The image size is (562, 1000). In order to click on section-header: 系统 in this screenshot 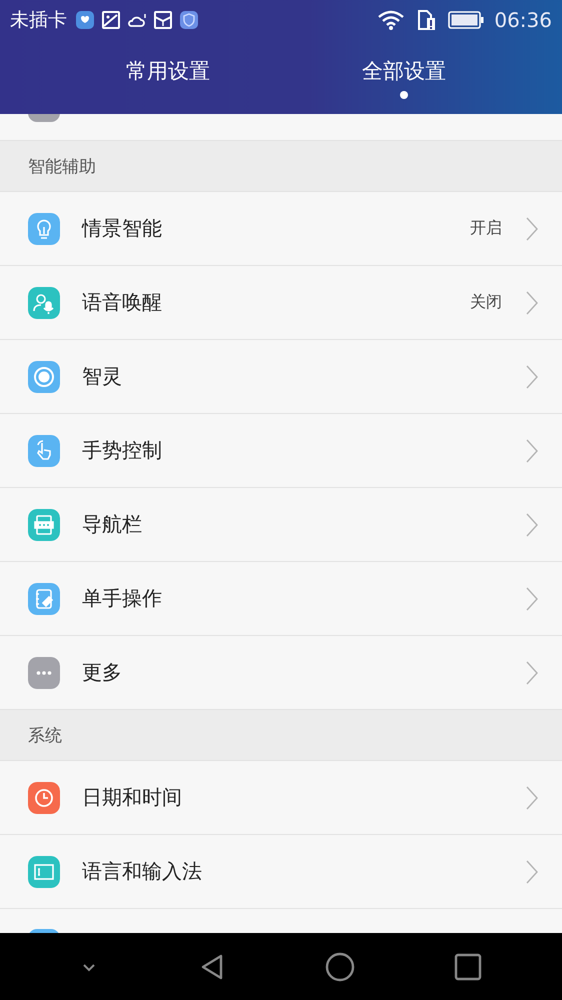, I will do `click(281, 735)`.